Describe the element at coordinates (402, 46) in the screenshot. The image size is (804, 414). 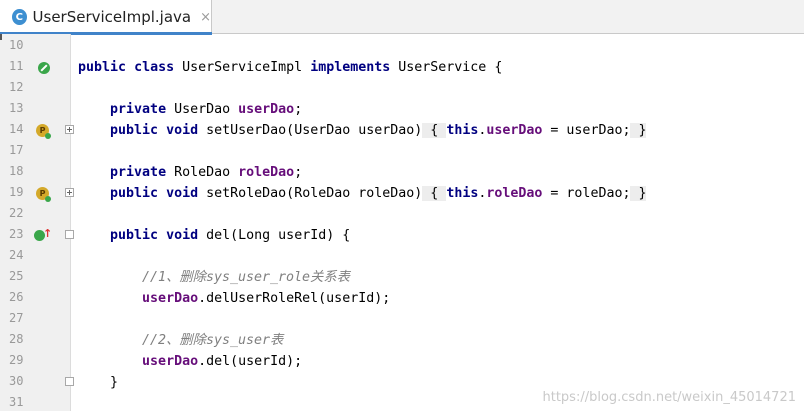
I see `code-line: 10` at that location.